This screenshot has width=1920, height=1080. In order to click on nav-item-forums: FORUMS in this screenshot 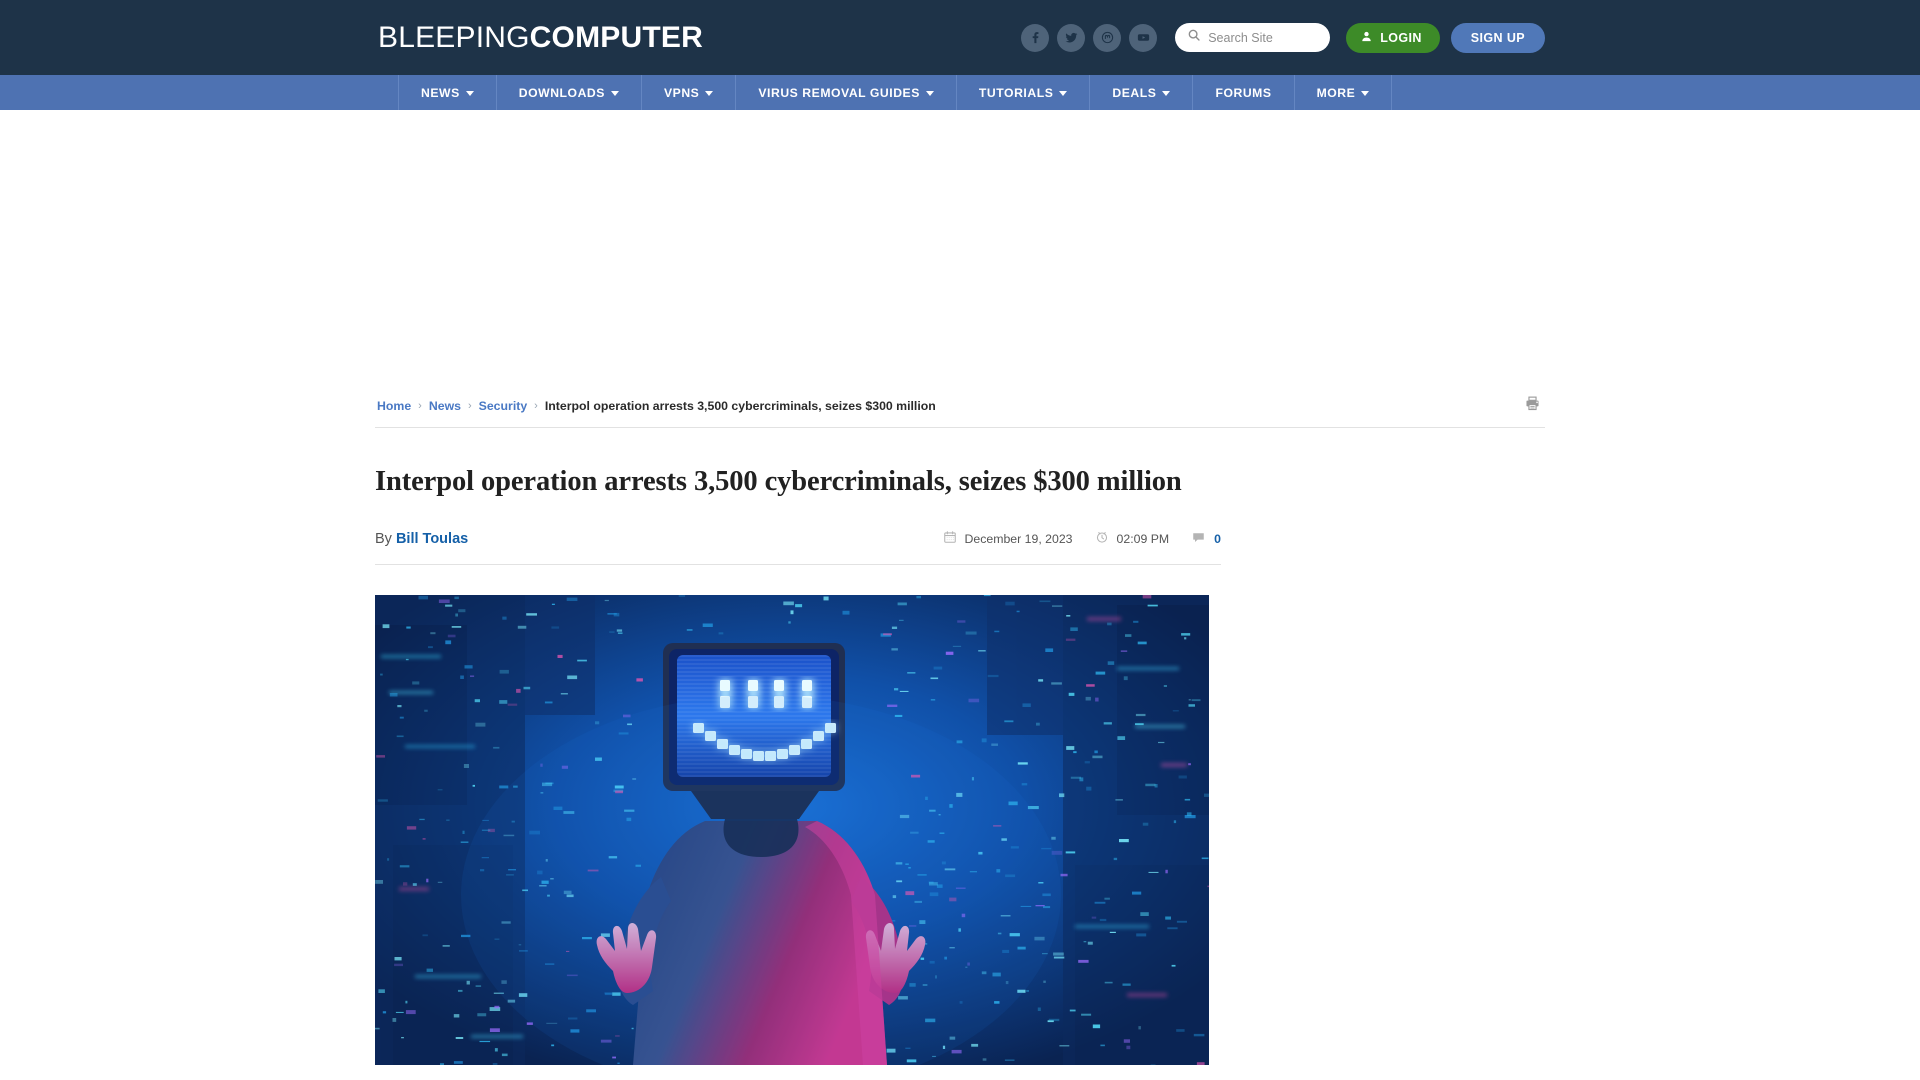, I will do `click(1244, 92)`.